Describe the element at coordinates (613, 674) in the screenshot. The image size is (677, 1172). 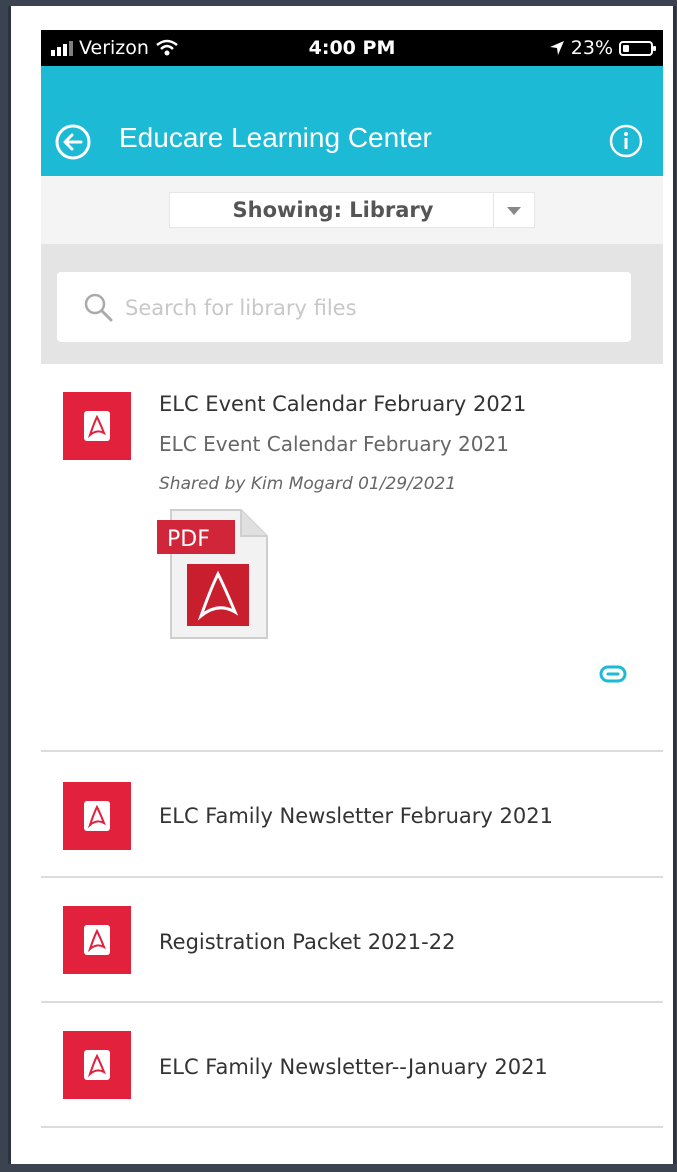
I see `link-icon` at that location.